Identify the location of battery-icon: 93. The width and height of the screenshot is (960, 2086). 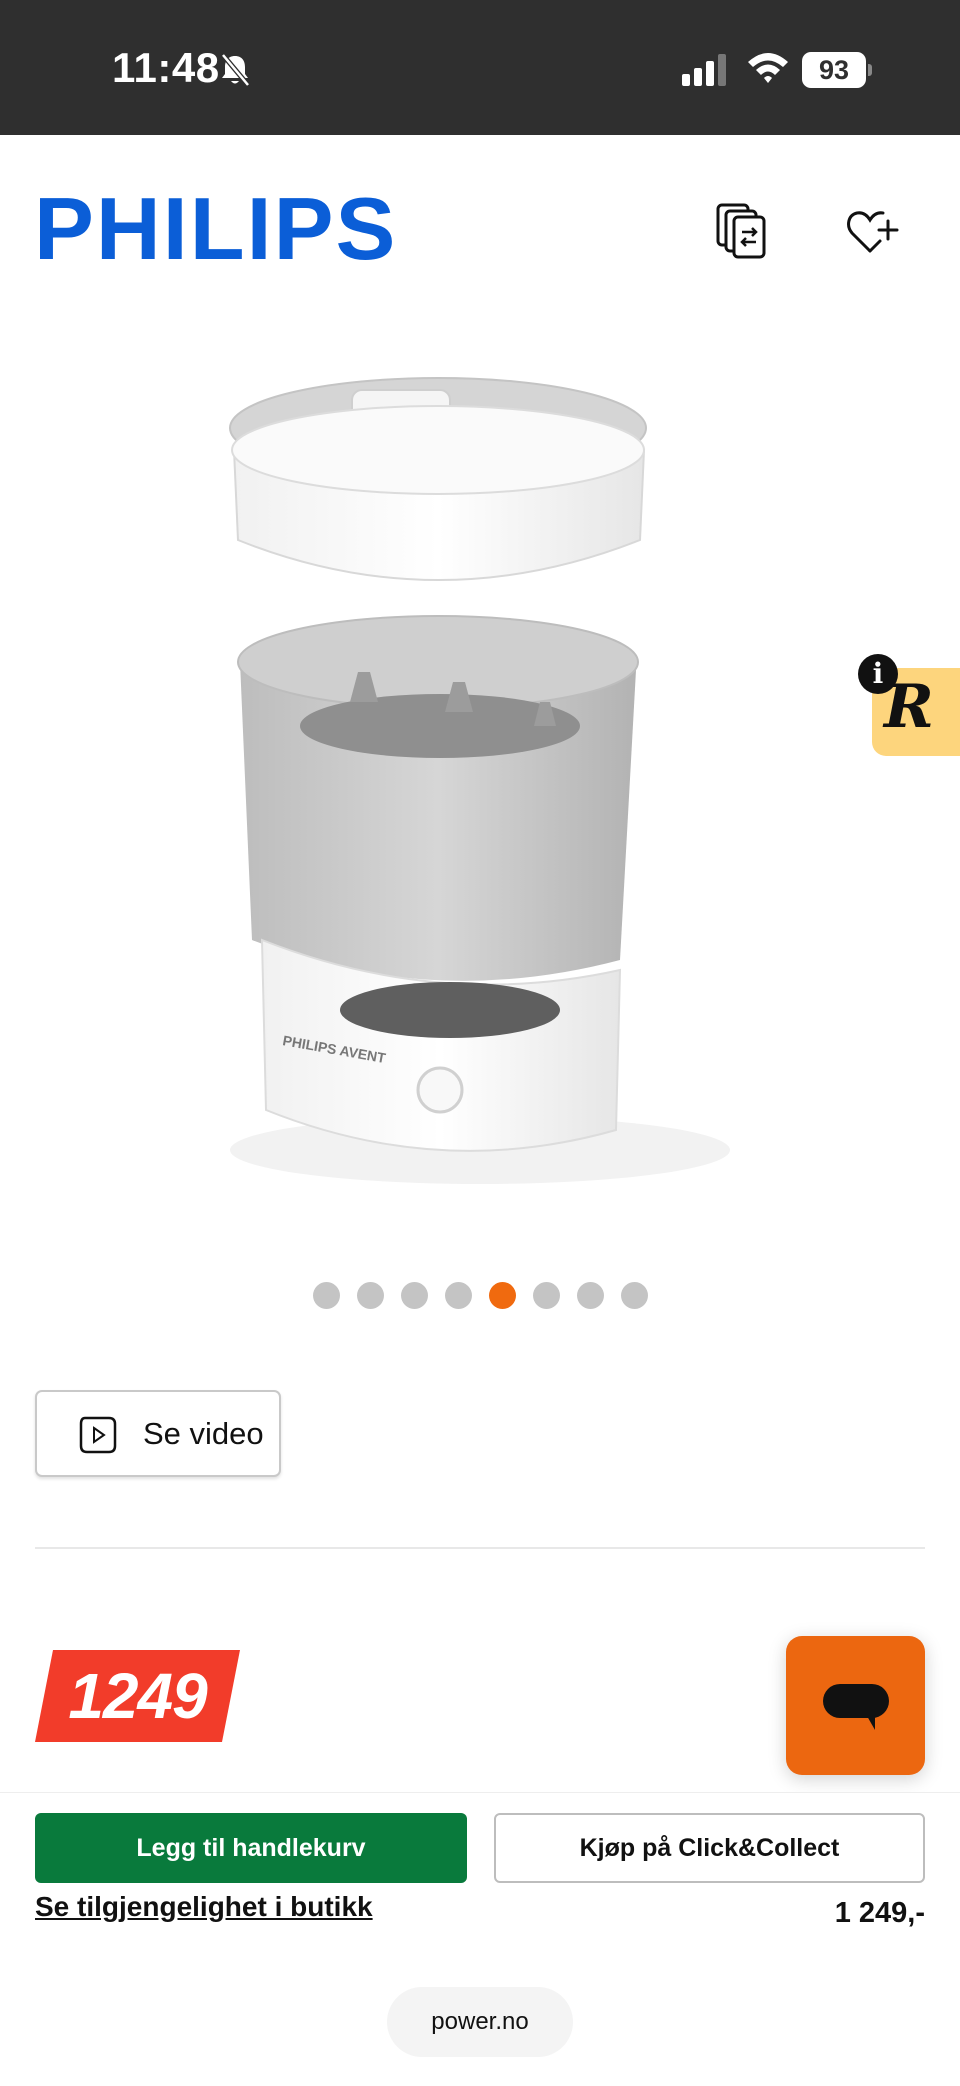
(837, 70).